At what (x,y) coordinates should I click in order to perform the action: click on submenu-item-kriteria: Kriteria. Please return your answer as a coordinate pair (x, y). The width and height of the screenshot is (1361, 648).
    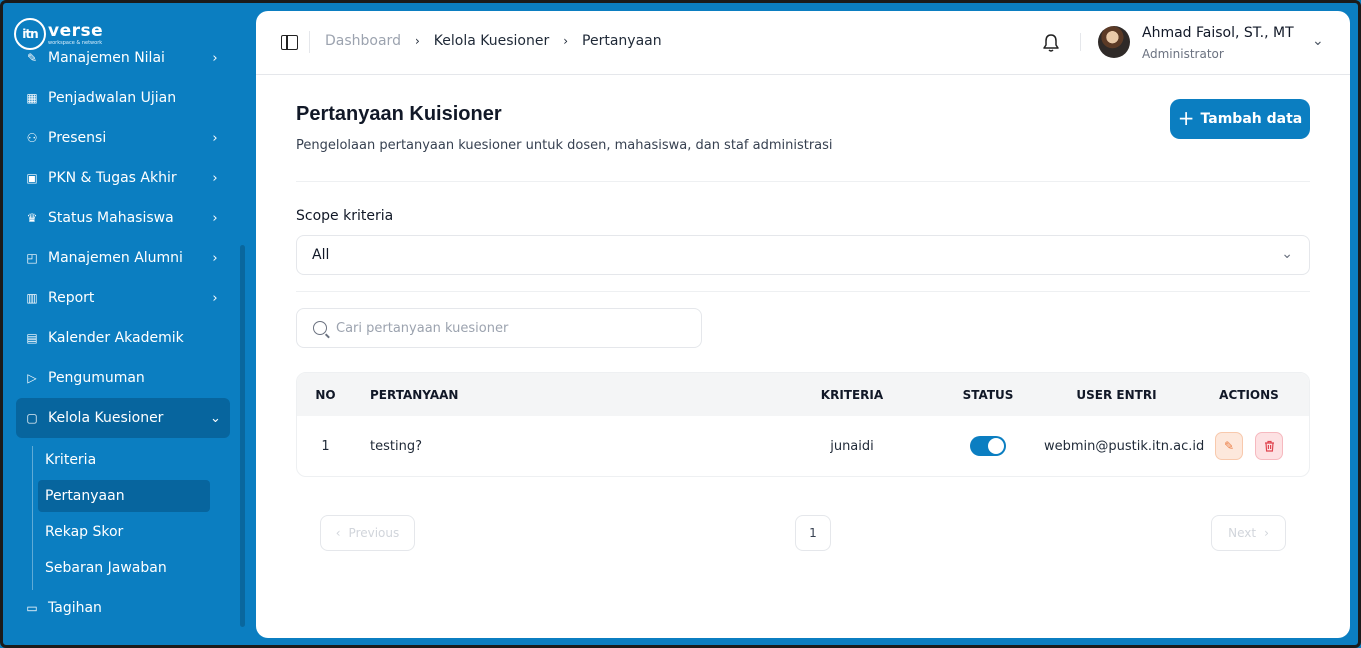
    Looking at the image, I should click on (124, 460).